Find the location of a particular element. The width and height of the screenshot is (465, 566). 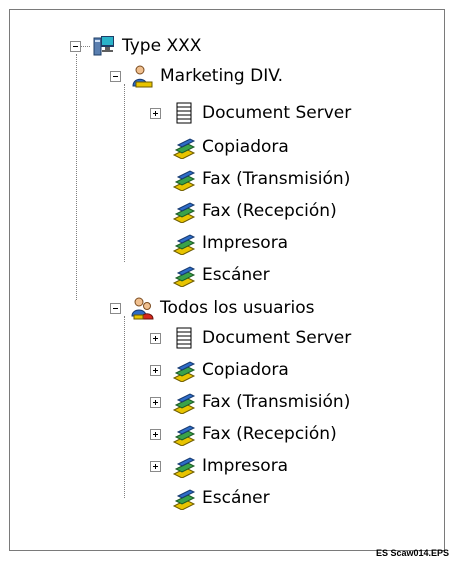

tree-node-label: Type XXX is located at coordinates (162, 46).